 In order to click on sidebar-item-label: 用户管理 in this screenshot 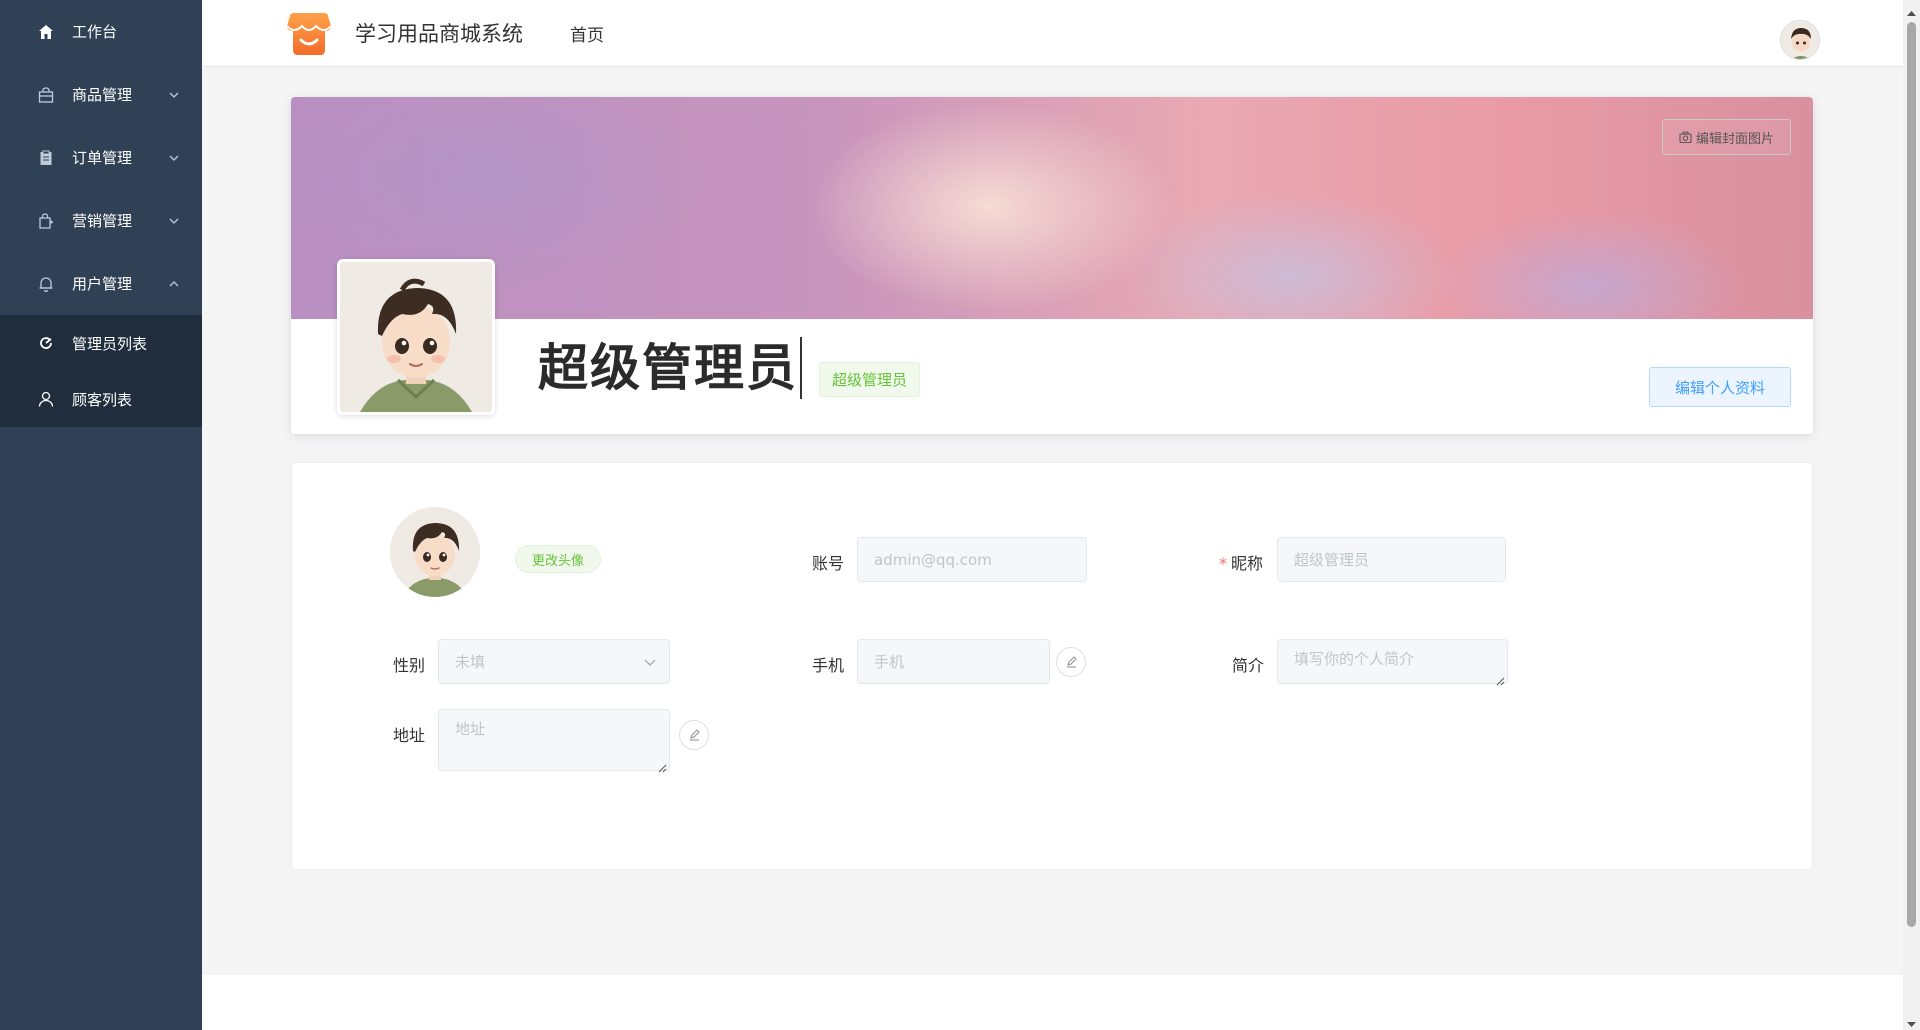, I will do `click(102, 284)`.